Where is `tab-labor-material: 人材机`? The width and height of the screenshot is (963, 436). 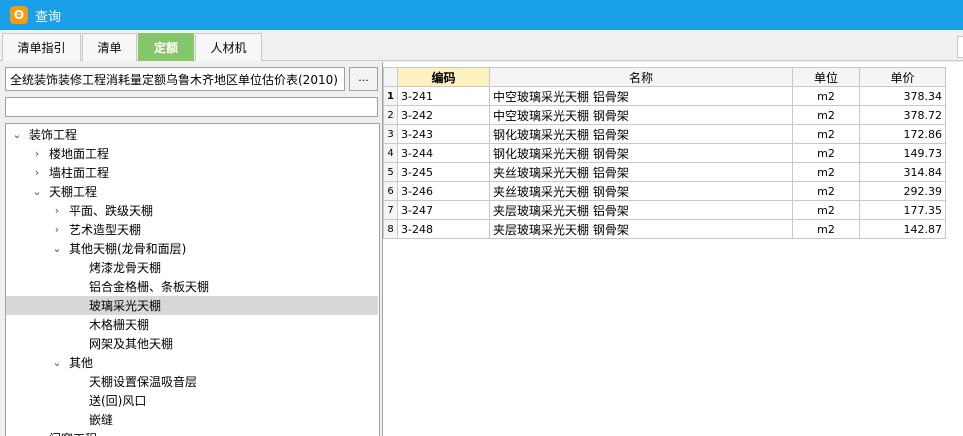 tab-labor-material: 人材机 is located at coordinates (228, 47).